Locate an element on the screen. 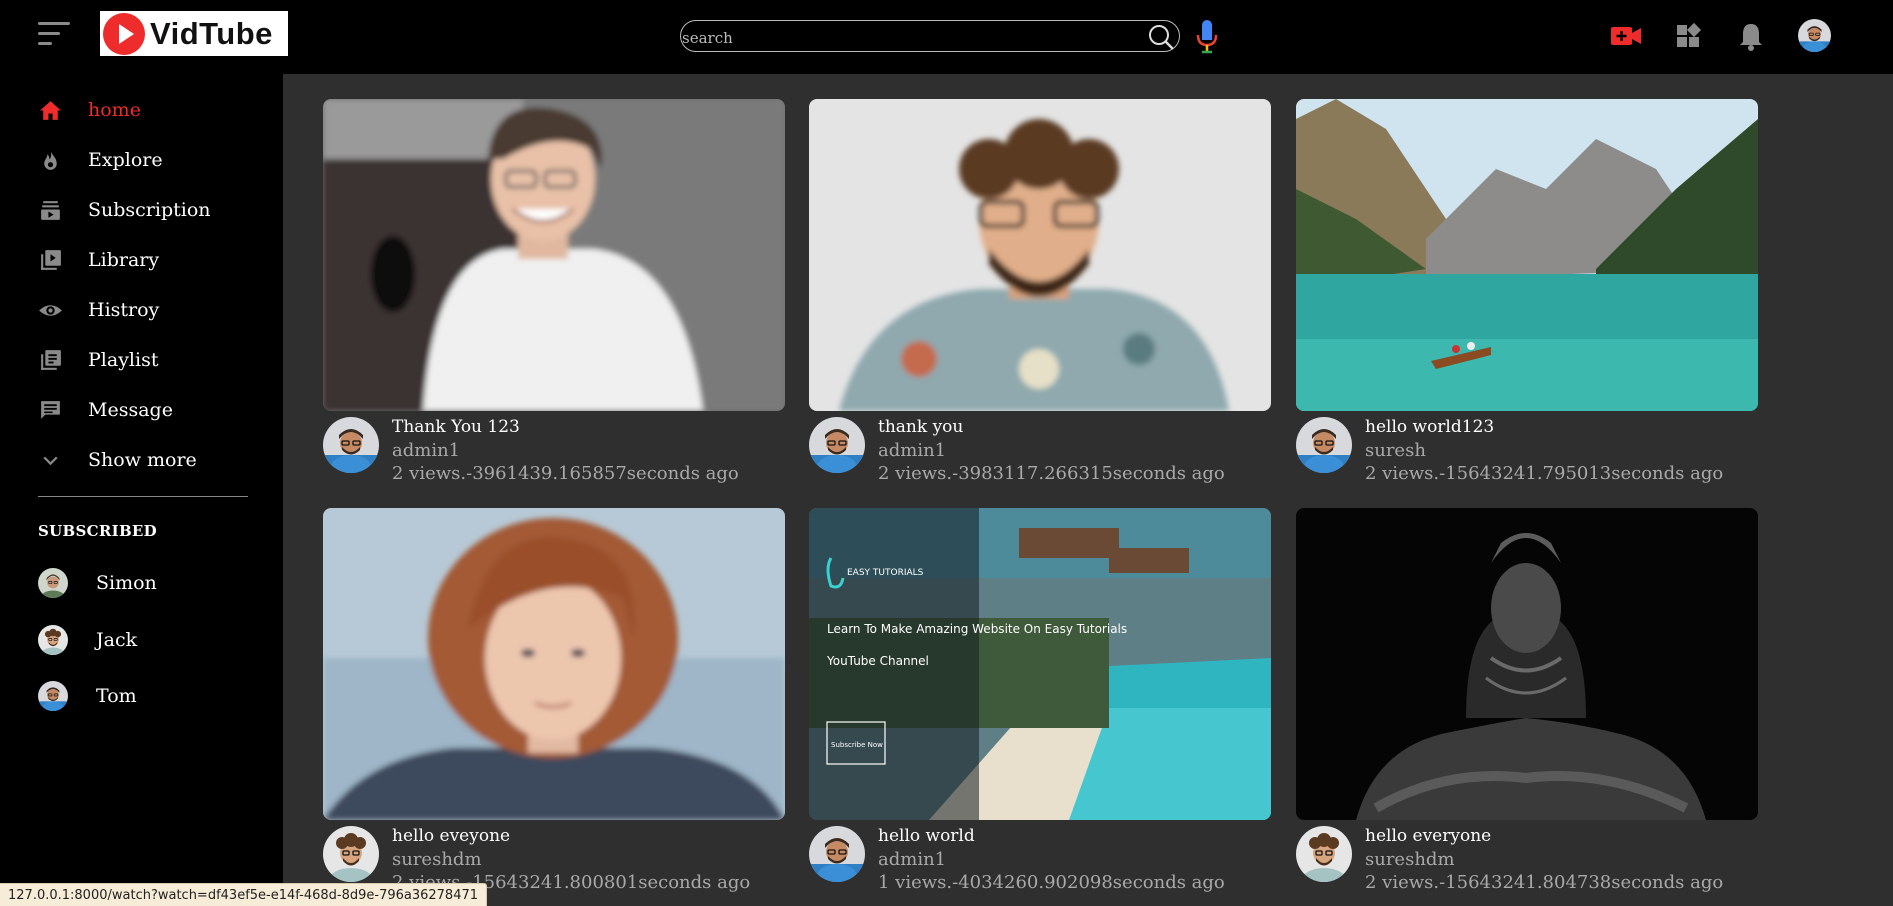  subscriptions-icon is located at coordinates (50, 210).